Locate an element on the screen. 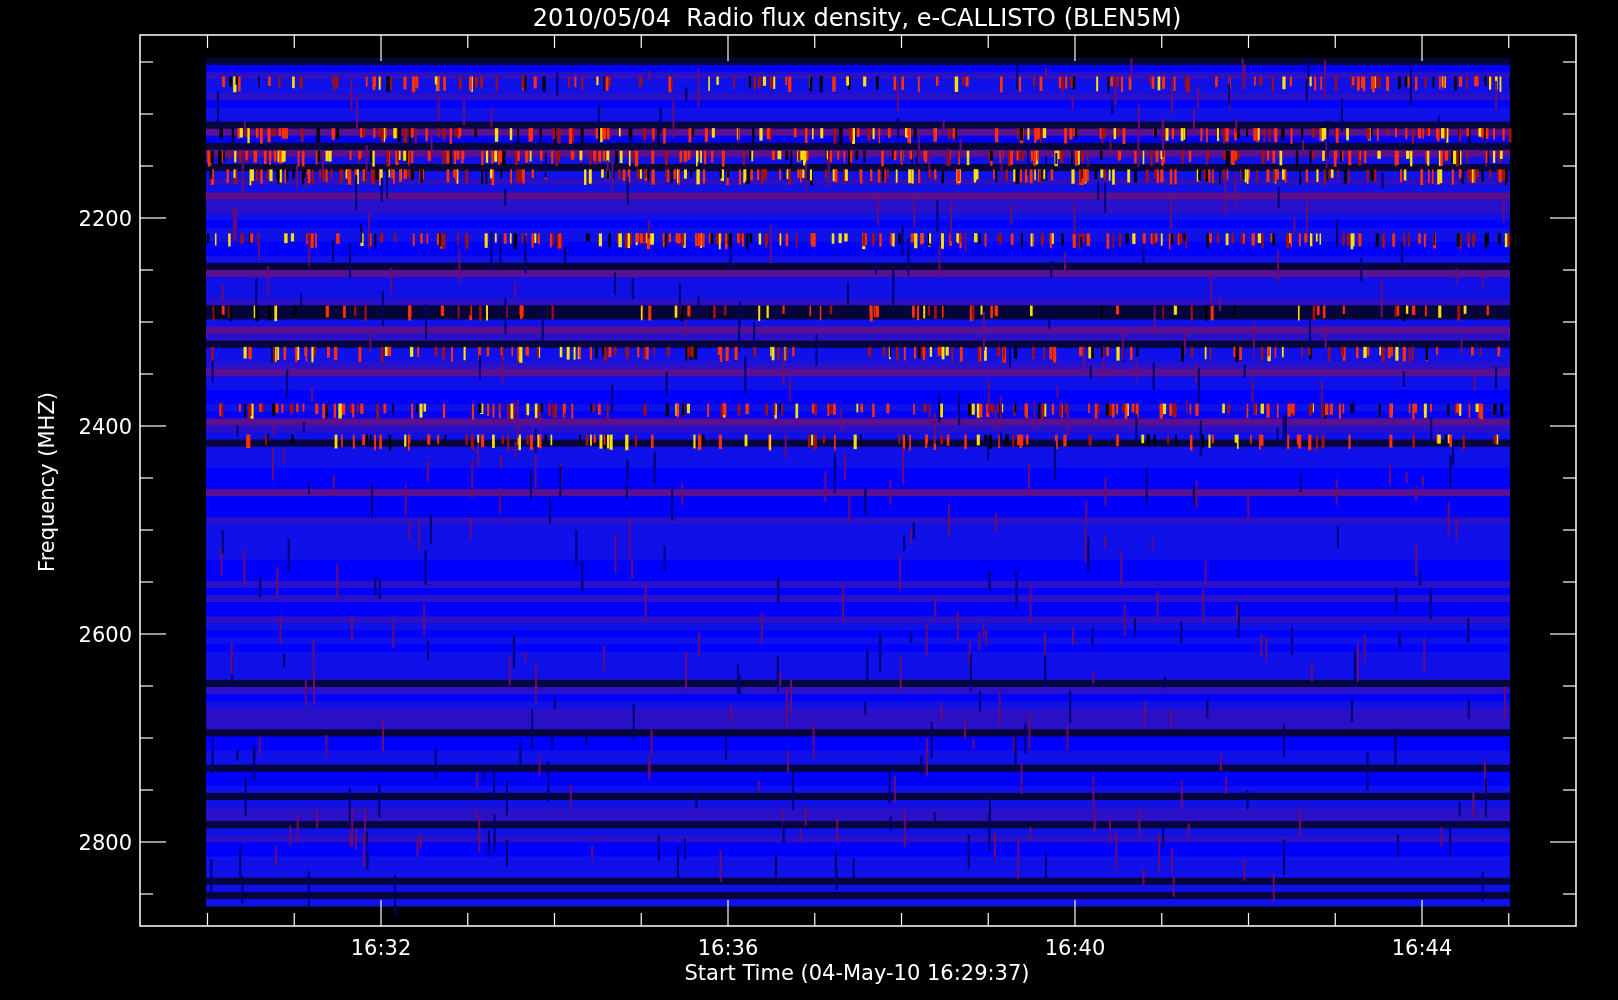  x-tick-label: 16:32 is located at coordinates (381, 948).